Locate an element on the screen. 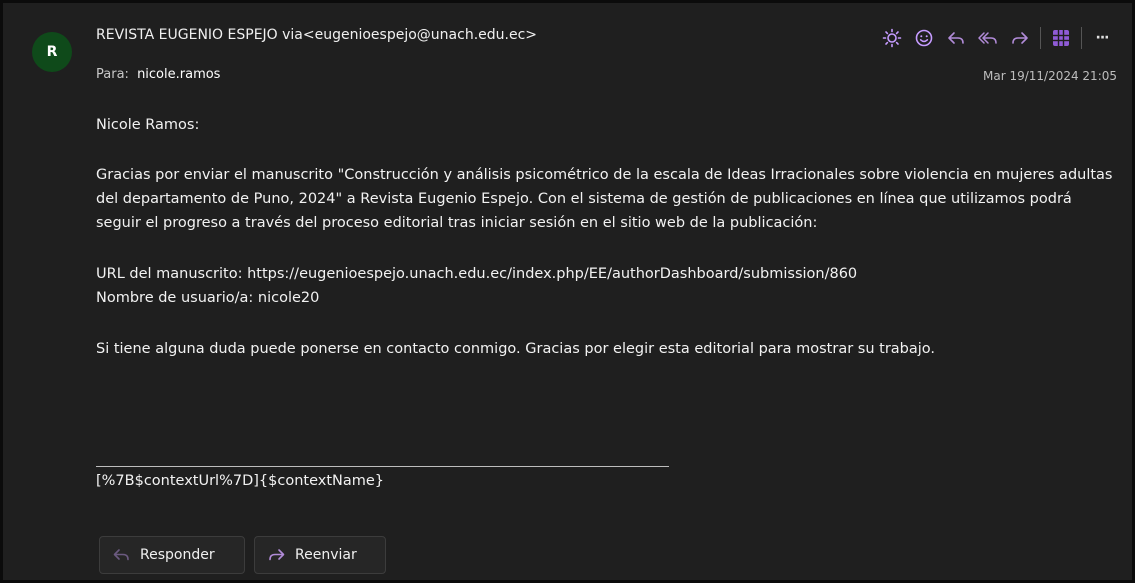  avatar-letter: R is located at coordinates (52, 52).